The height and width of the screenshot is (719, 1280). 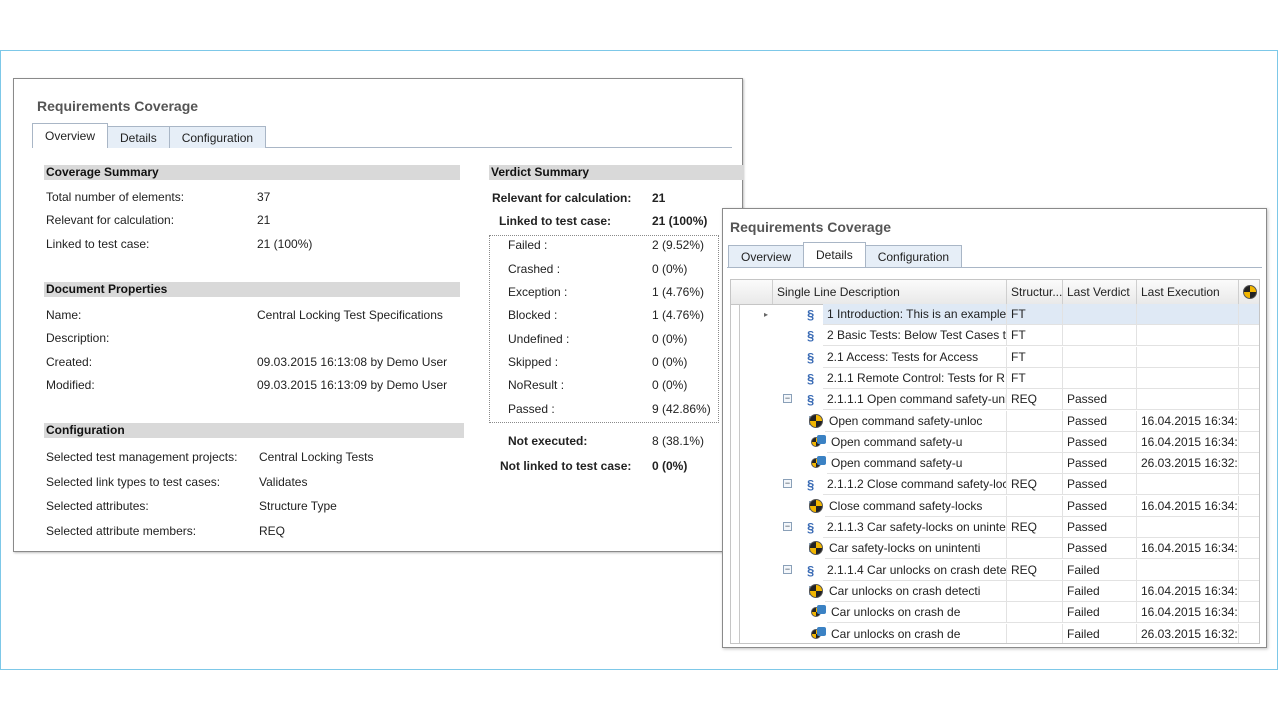 What do you see at coordinates (1100, 292) in the screenshot?
I see `column-header-last-verdict: Last Verdict` at bounding box center [1100, 292].